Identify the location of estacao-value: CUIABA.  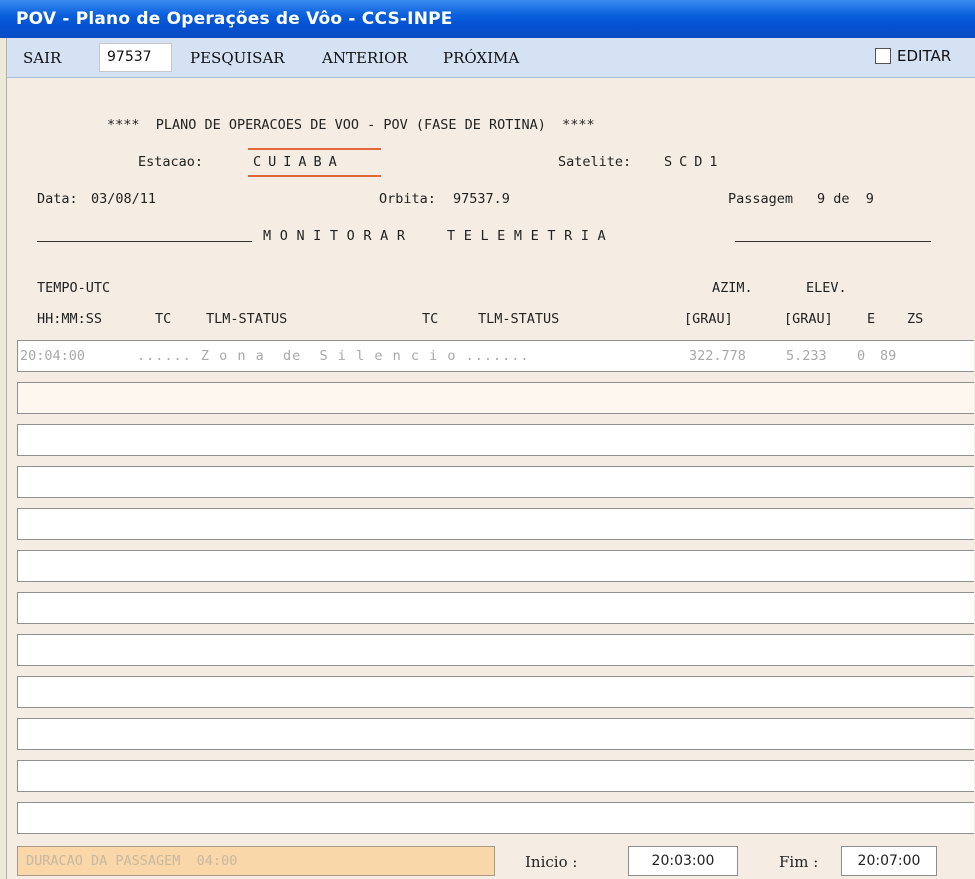
(298, 162).